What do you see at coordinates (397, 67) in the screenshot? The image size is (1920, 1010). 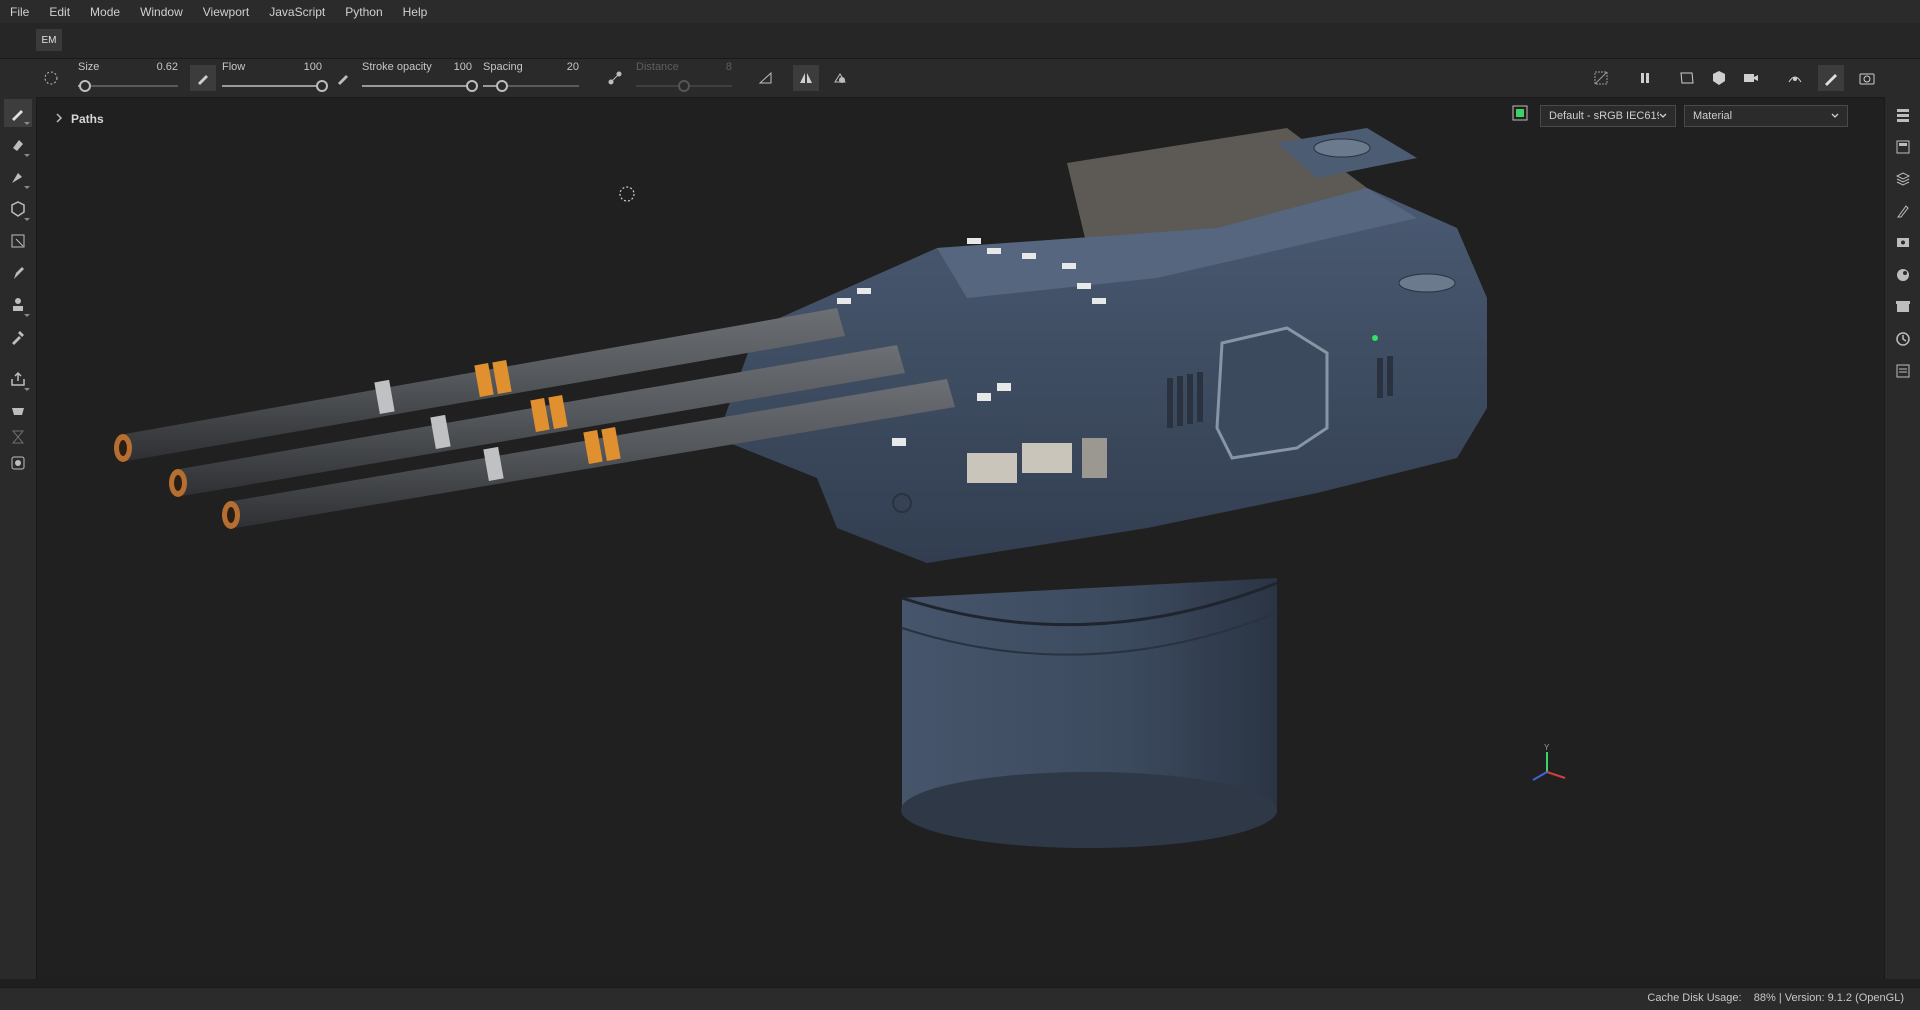 I see `stroke-opacity-label: Stroke opacity` at bounding box center [397, 67].